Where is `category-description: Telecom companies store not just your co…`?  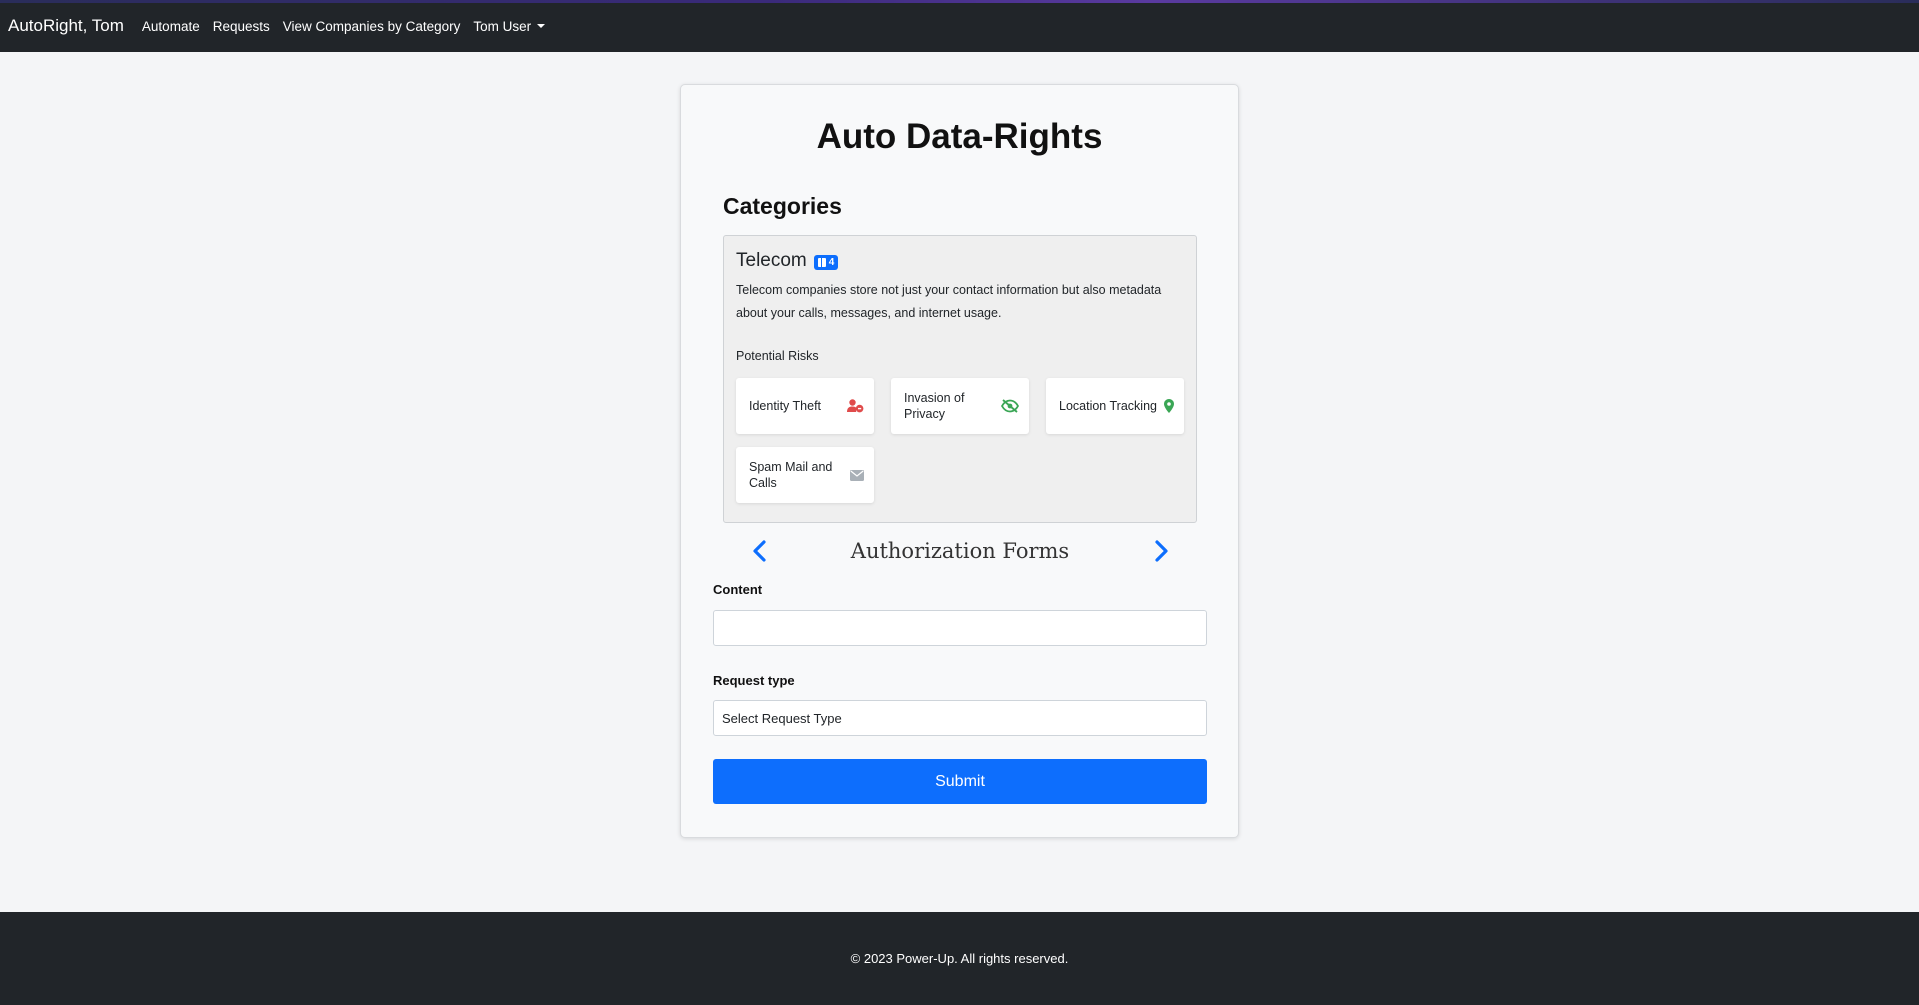 category-description: Telecom companies store not just your co… is located at coordinates (949, 301).